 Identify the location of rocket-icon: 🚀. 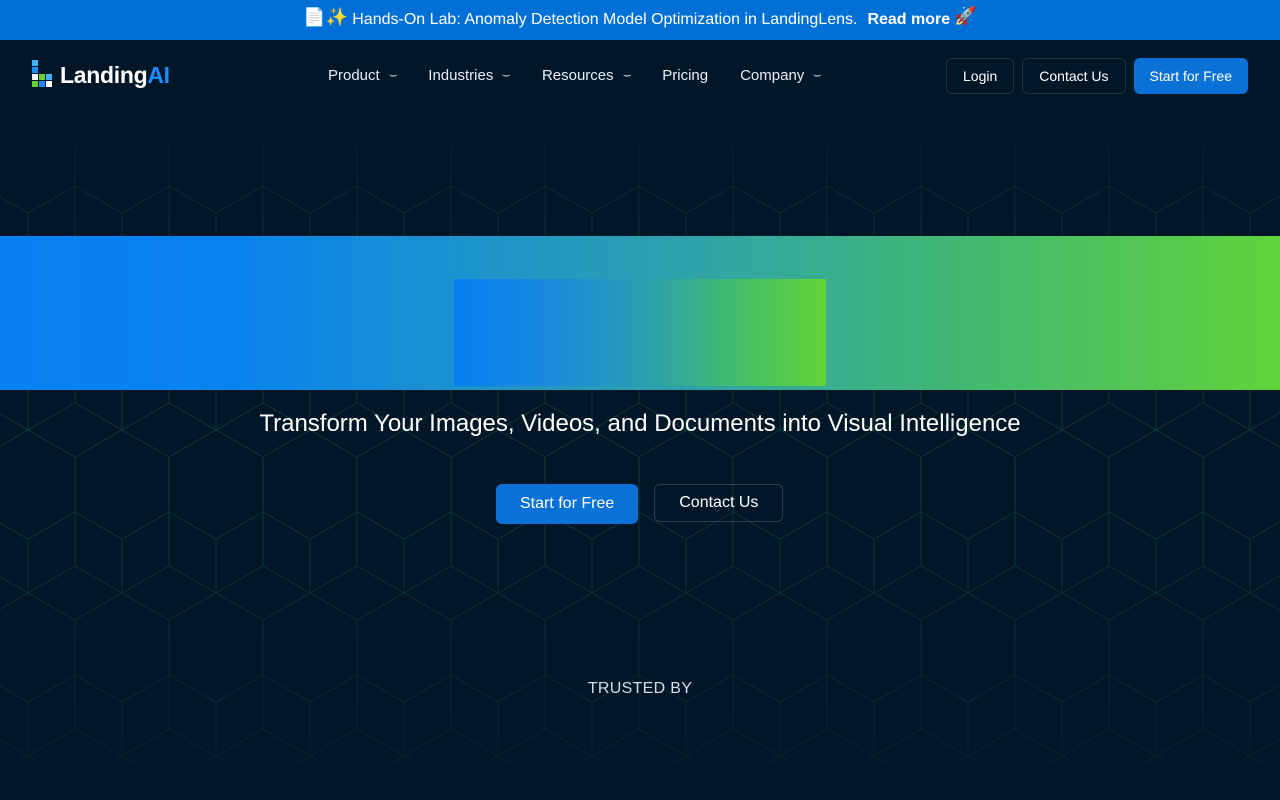
(965, 15).